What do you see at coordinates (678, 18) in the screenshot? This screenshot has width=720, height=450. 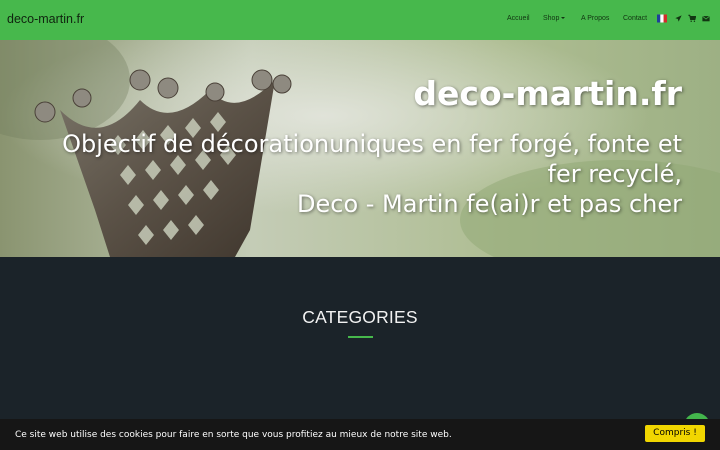 I see `send-icon` at bounding box center [678, 18].